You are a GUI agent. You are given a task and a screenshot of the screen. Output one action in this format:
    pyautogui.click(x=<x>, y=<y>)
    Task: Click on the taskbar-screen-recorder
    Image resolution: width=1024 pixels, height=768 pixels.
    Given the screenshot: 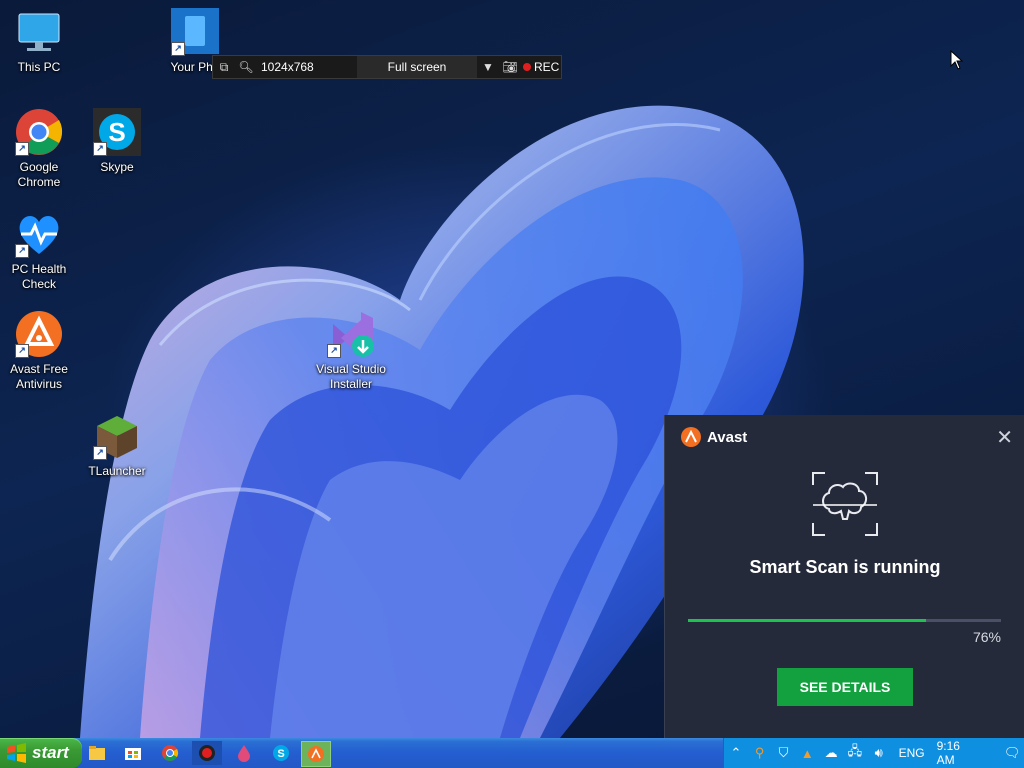 What is the action you would take?
    pyautogui.click(x=207, y=753)
    